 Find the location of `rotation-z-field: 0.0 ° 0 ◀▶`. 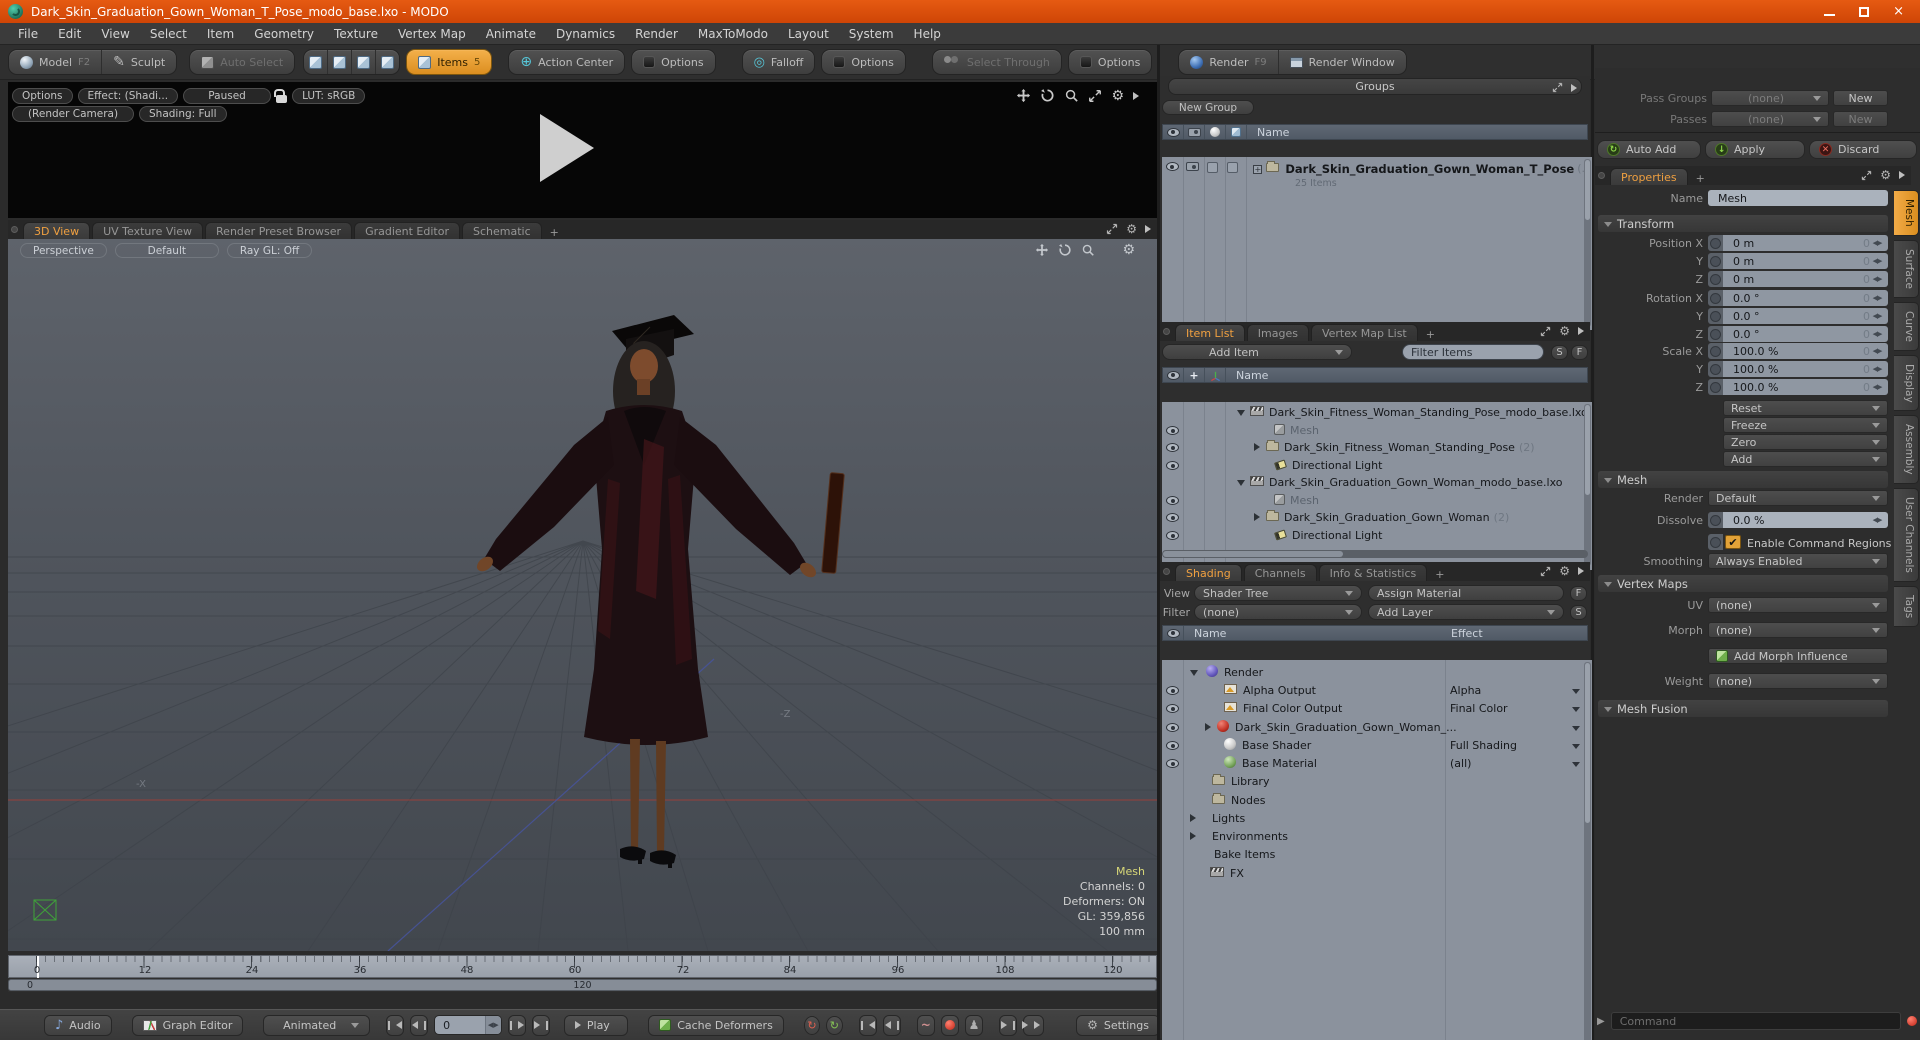

rotation-z-field: 0.0 ° 0 ◀▶ is located at coordinates (1805, 334).